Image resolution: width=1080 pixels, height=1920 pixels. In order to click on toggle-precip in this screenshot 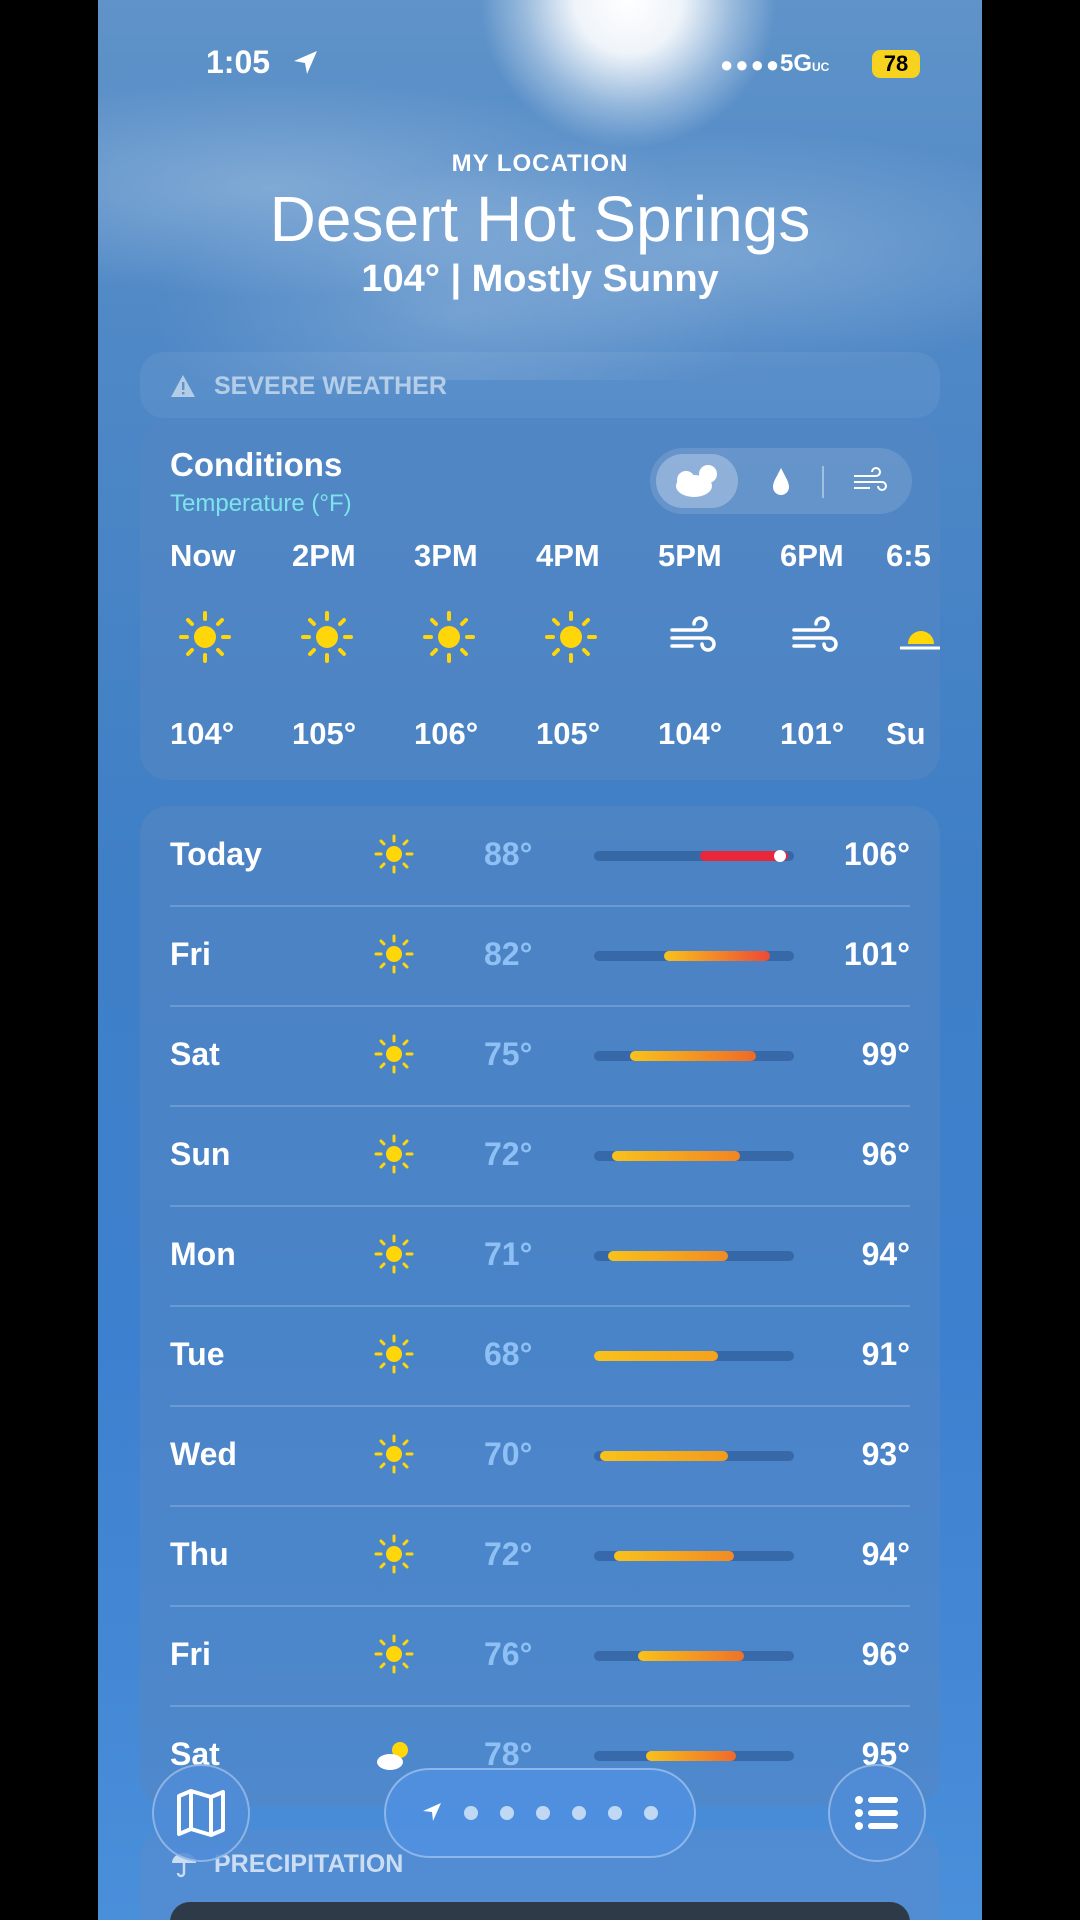, I will do `click(781, 481)`.